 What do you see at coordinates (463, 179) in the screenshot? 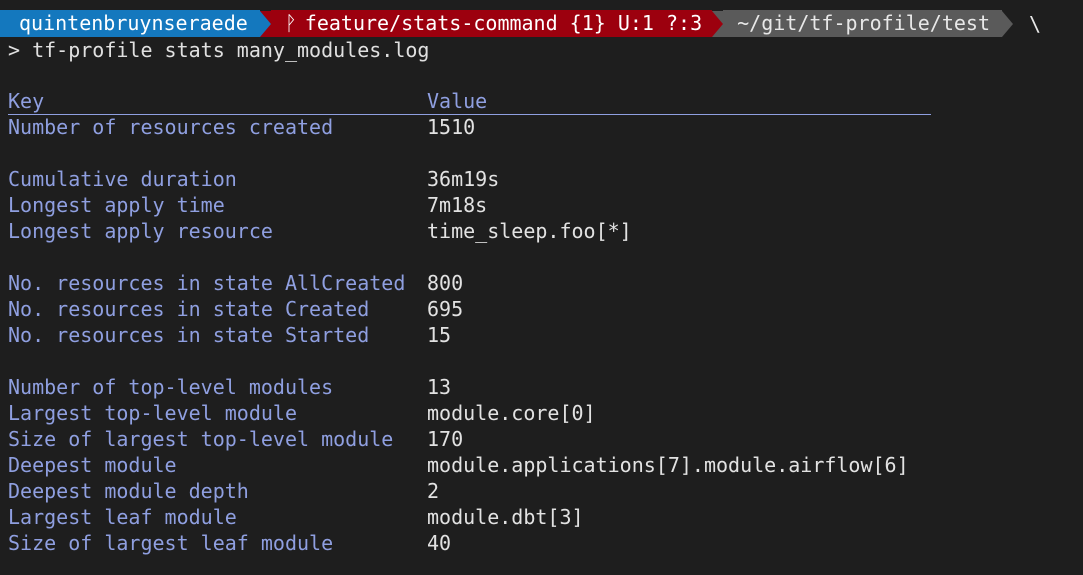
I see `table-row-value: 36m19s` at bounding box center [463, 179].